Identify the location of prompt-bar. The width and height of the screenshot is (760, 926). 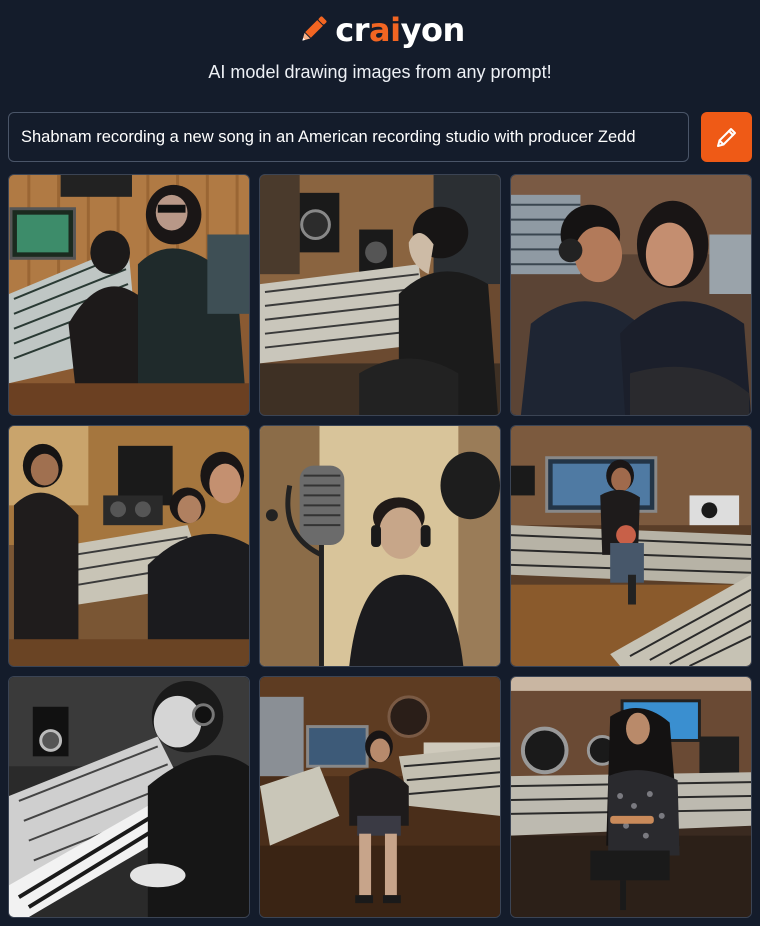
(380, 137).